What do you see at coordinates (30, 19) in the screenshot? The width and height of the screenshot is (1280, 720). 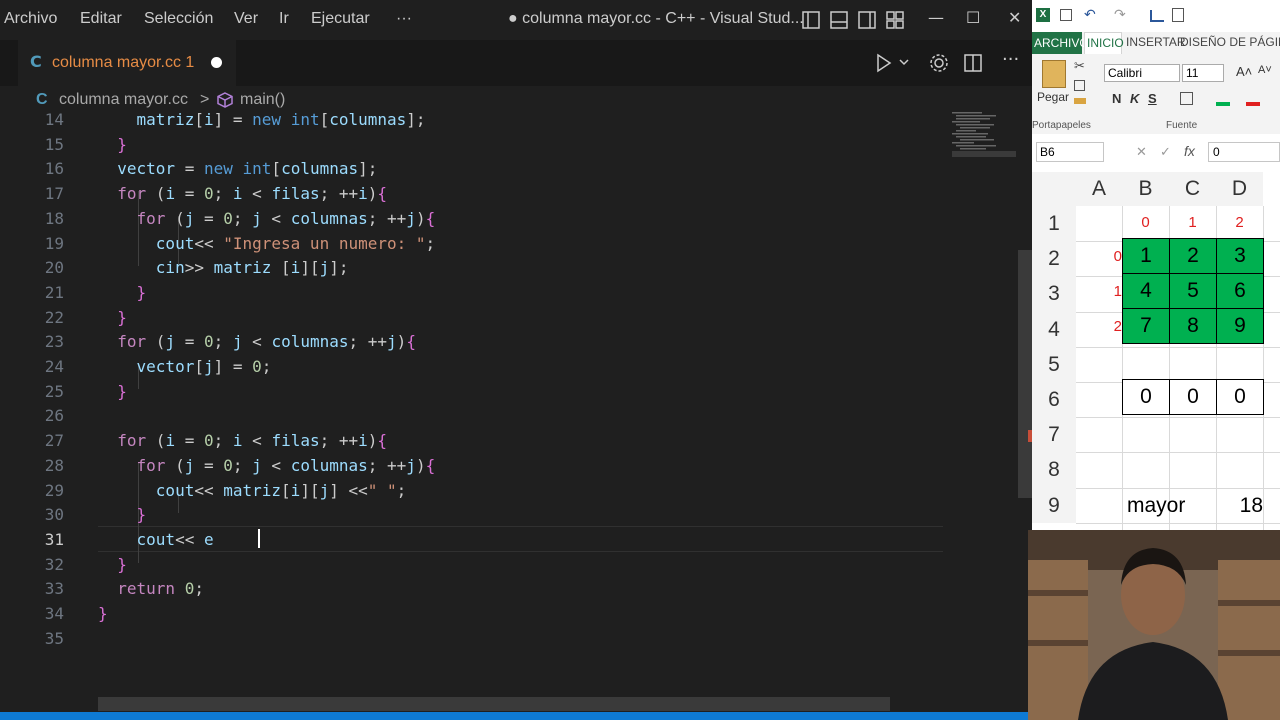 I see `menu-archivo: Archivo` at bounding box center [30, 19].